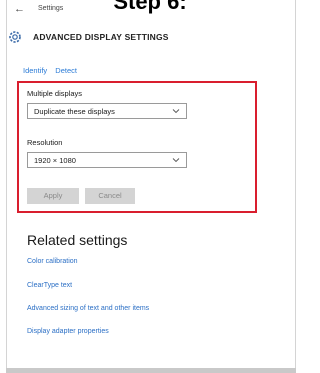 The height and width of the screenshot is (373, 320). I want to click on page-title: ADVANCED DISPLAY SETTINGS, so click(101, 37).